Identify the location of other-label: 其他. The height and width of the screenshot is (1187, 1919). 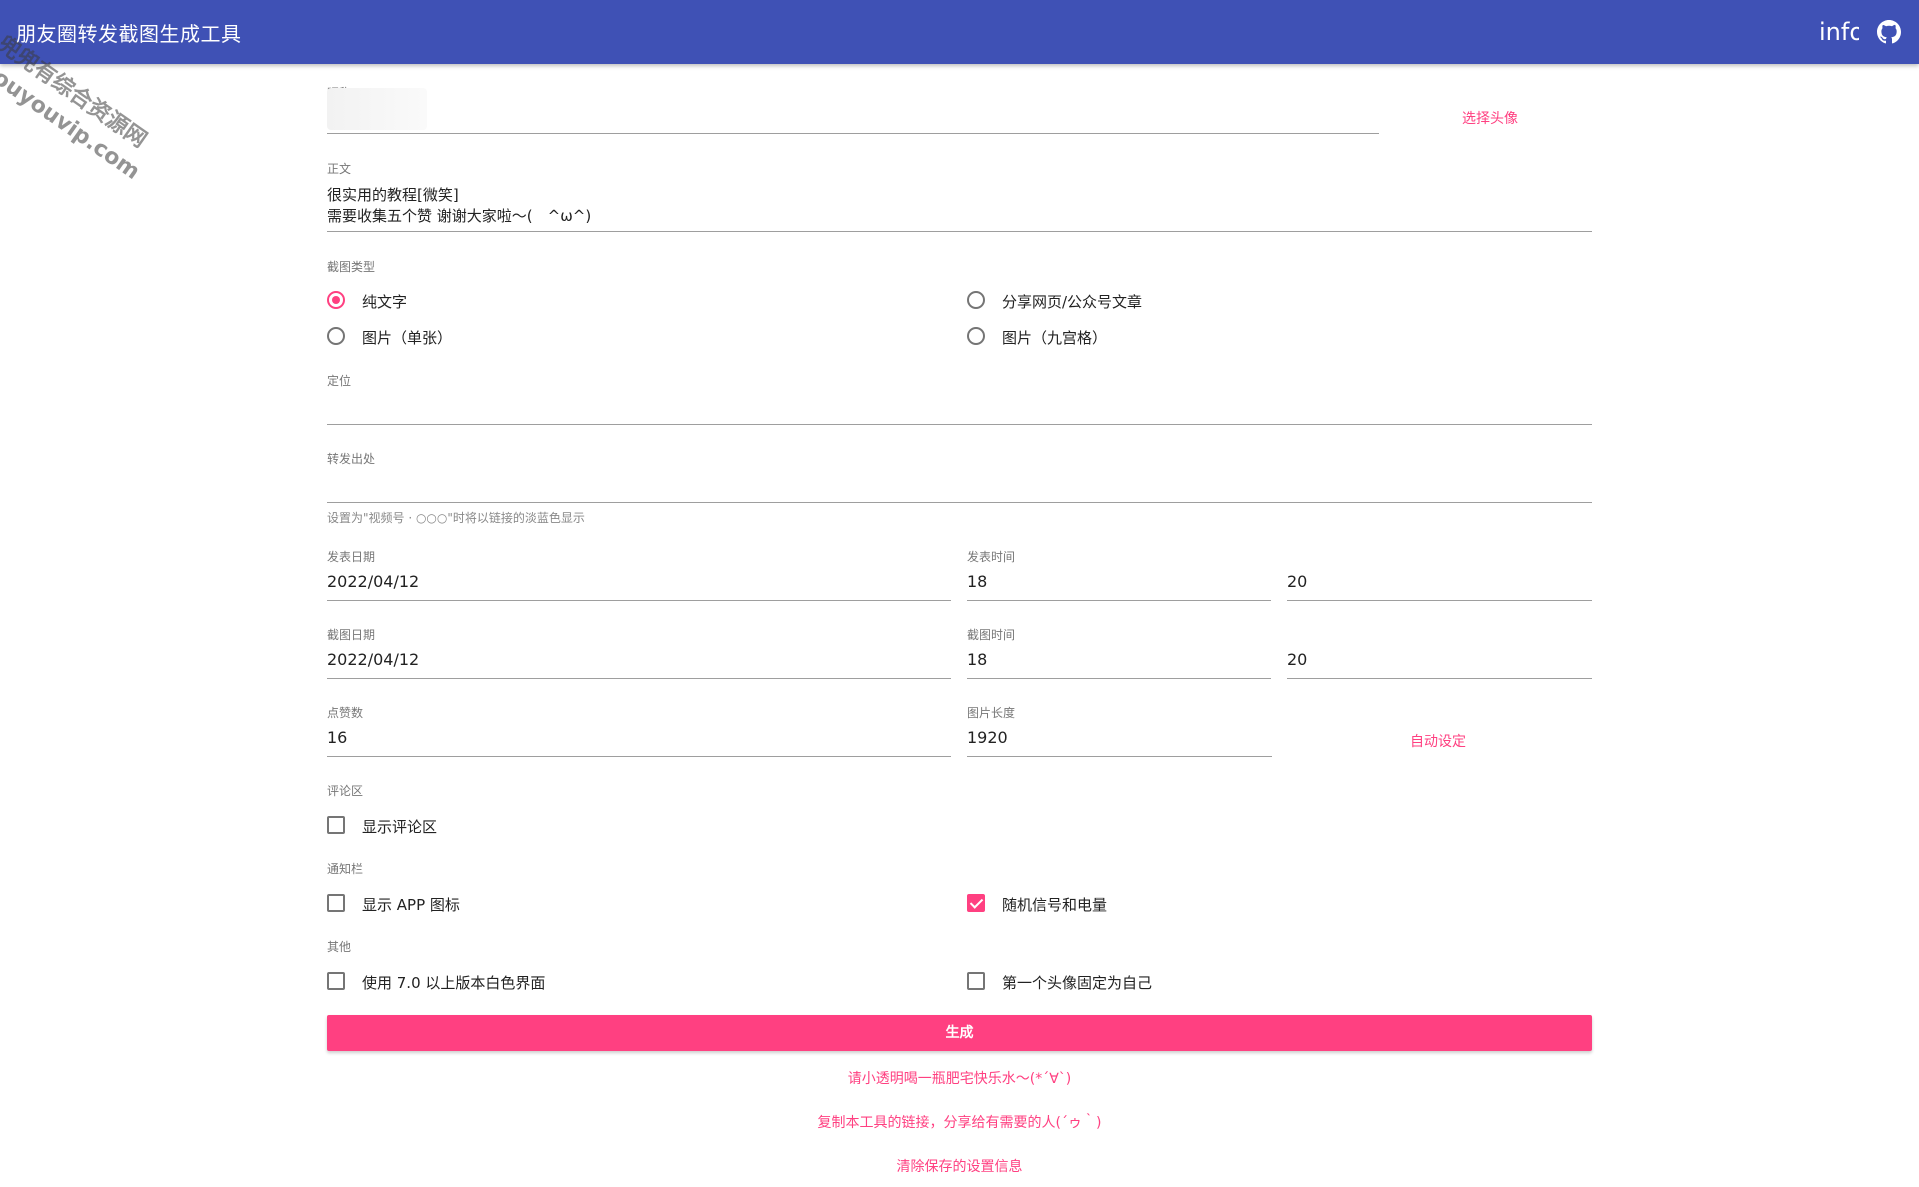
(339, 947).